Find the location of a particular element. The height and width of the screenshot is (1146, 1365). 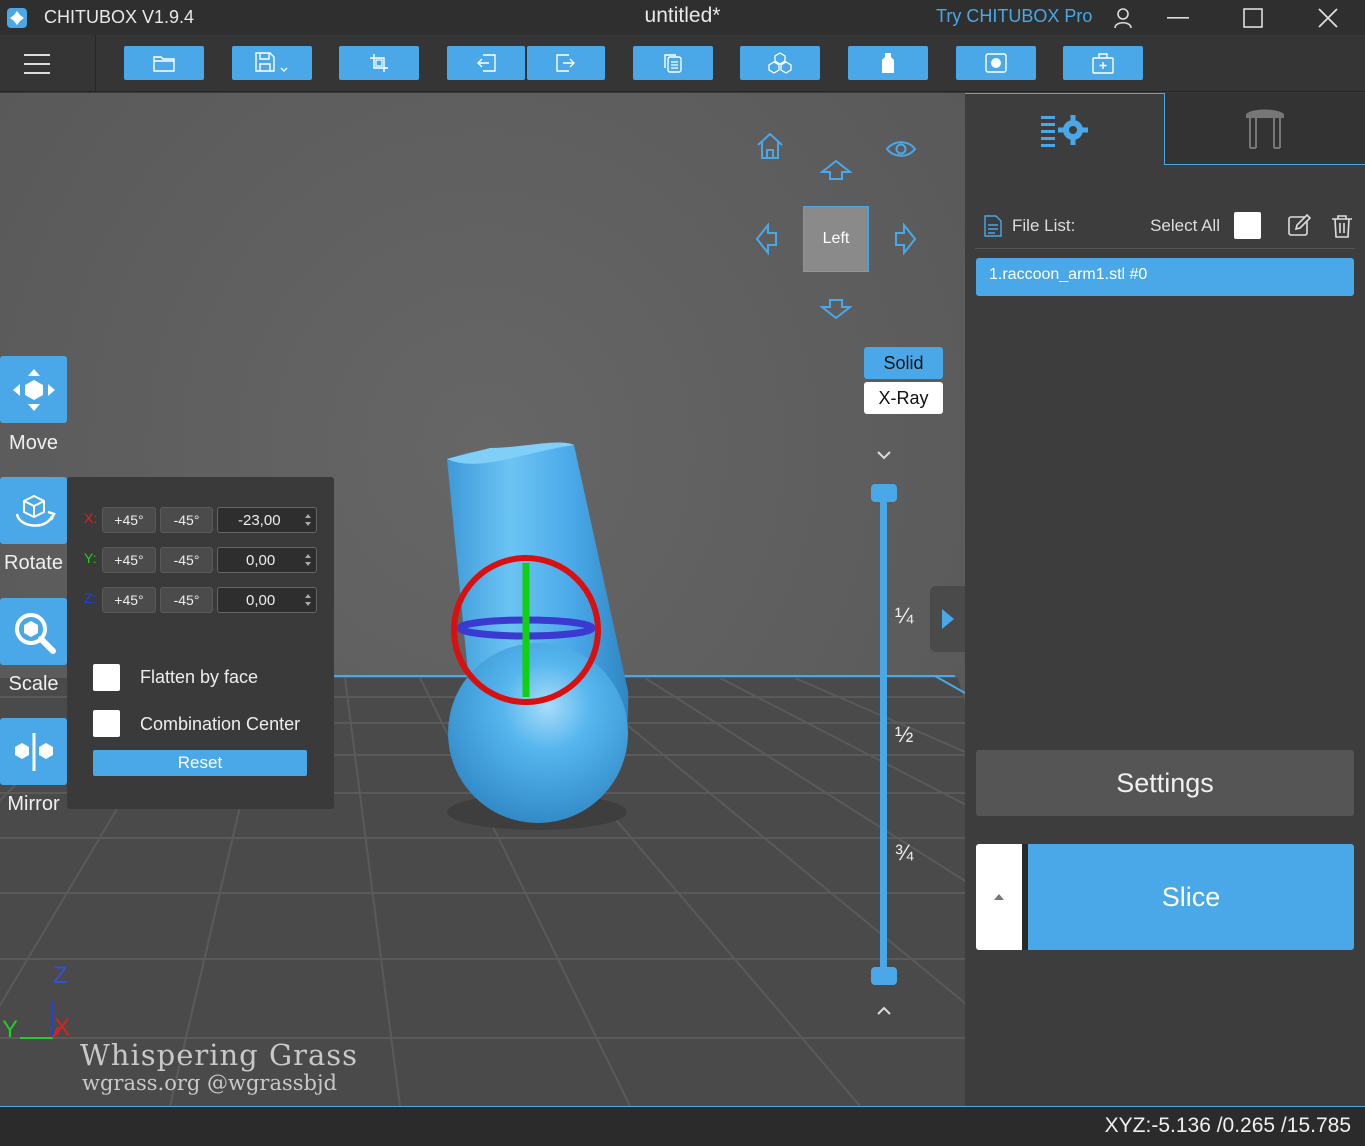

copy-icon is located at coordinates (673, 63).